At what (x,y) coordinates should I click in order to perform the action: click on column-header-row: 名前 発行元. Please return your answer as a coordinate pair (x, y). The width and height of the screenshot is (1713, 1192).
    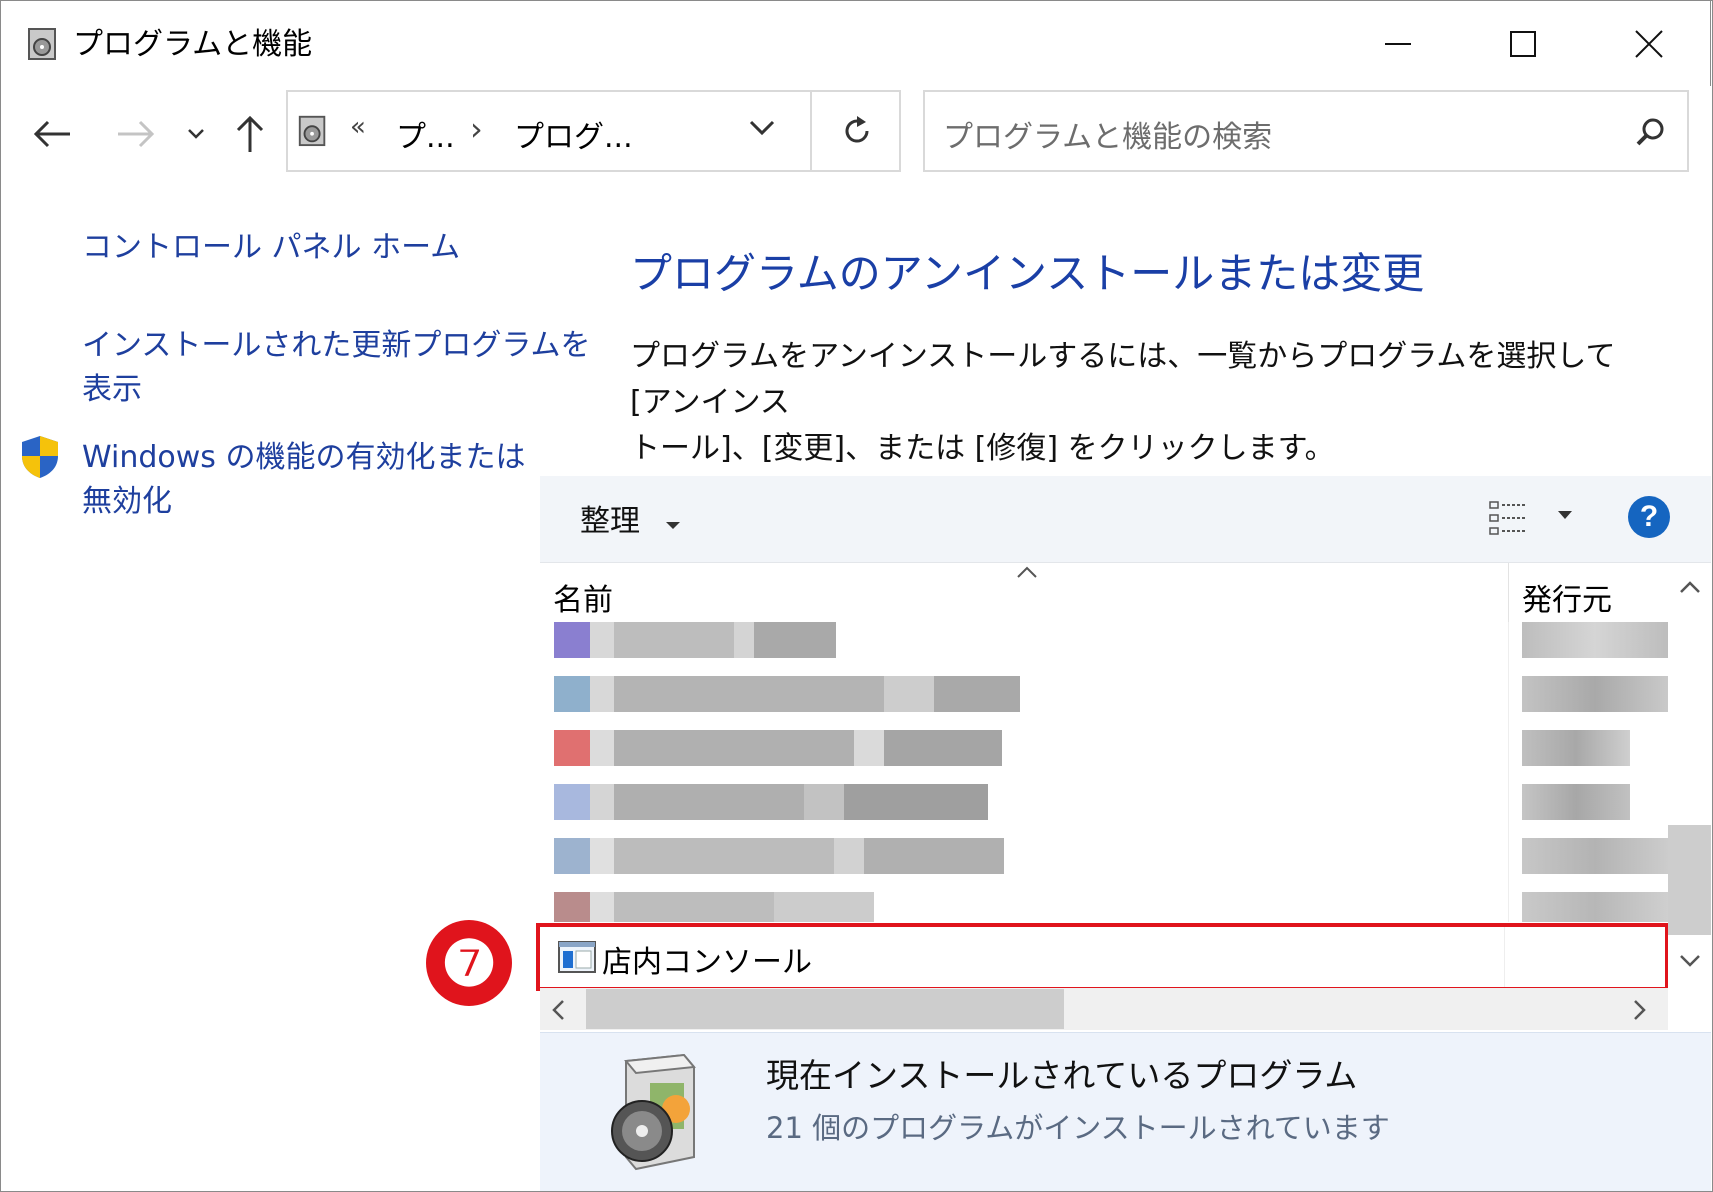
    Looking at the image, I should click on (1105, 593).